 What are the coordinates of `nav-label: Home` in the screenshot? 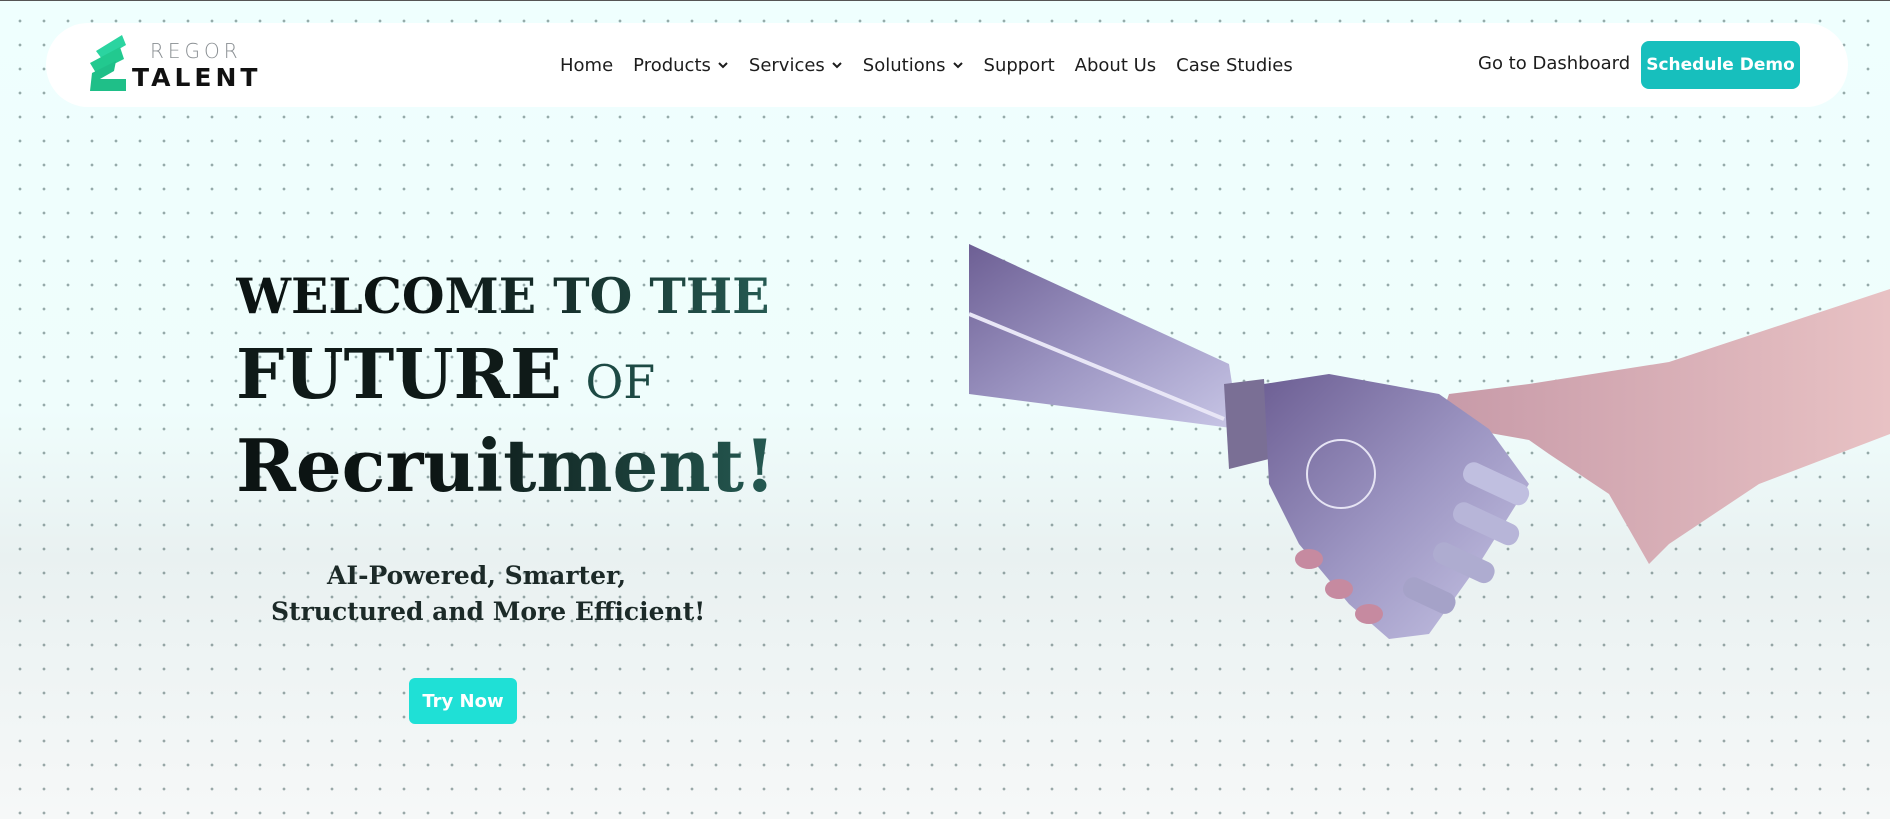 It's located at (587, 65).